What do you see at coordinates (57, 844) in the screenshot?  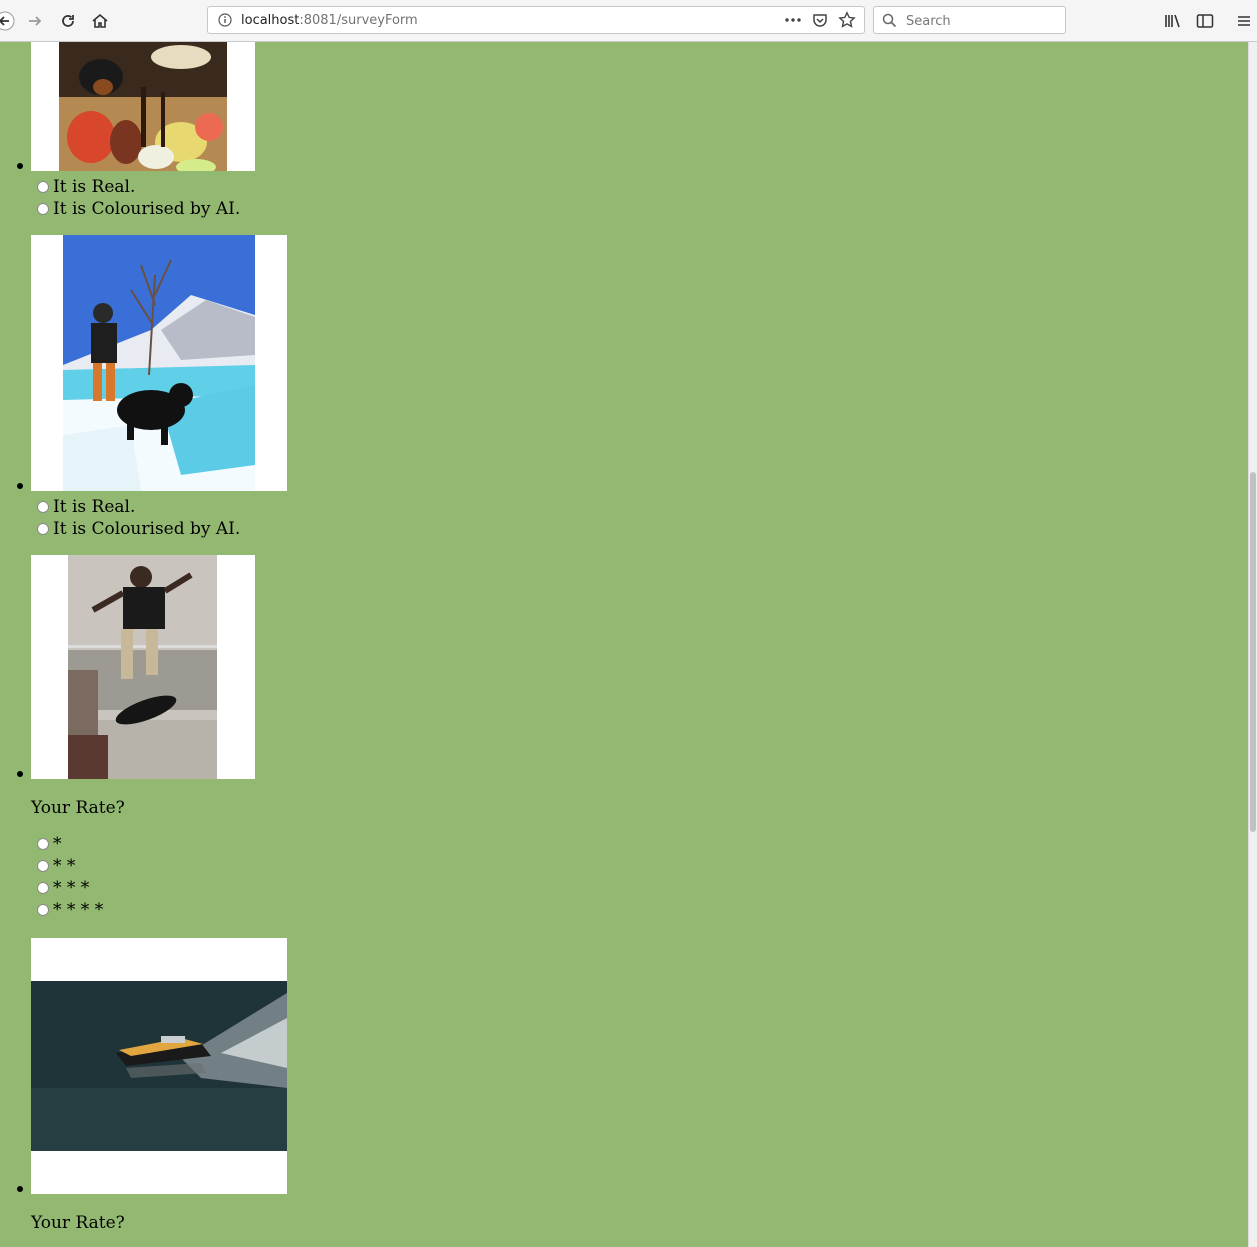 I see `rating-label: *` at bounding box center [57, 844].